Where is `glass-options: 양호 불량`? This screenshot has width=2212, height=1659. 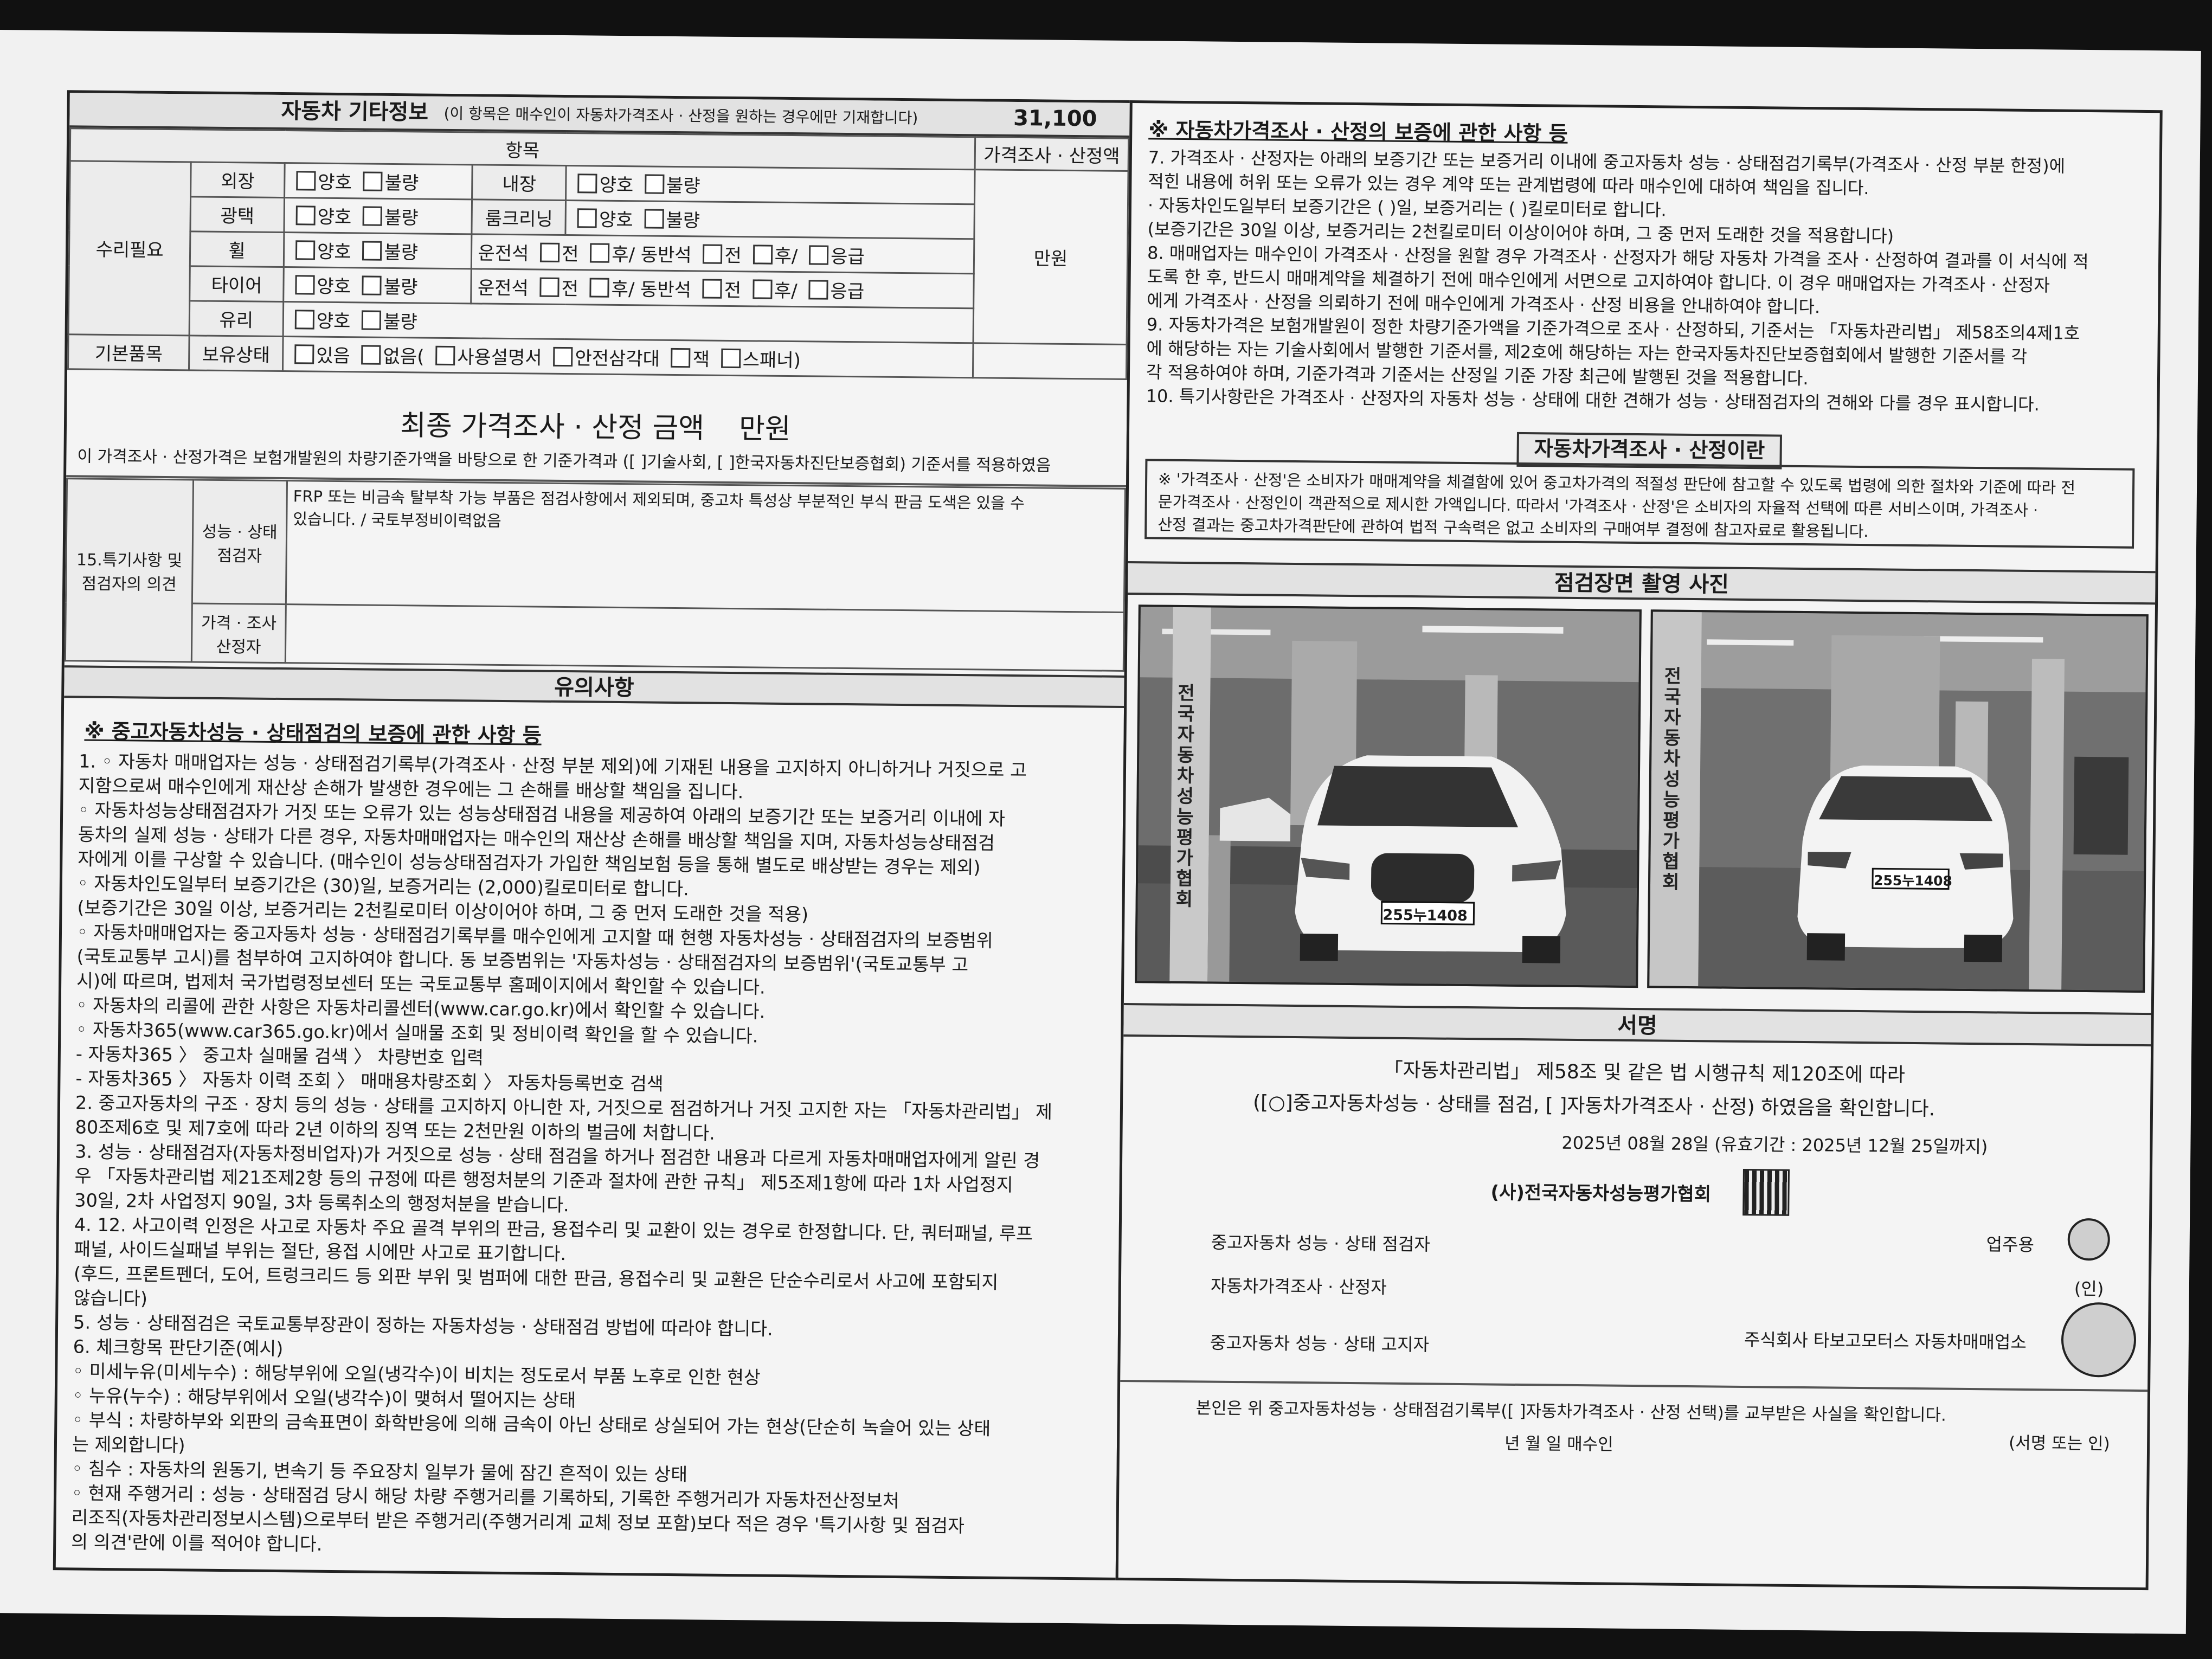 glass-options: 양호 불량 is located at coordinates (628, 322).